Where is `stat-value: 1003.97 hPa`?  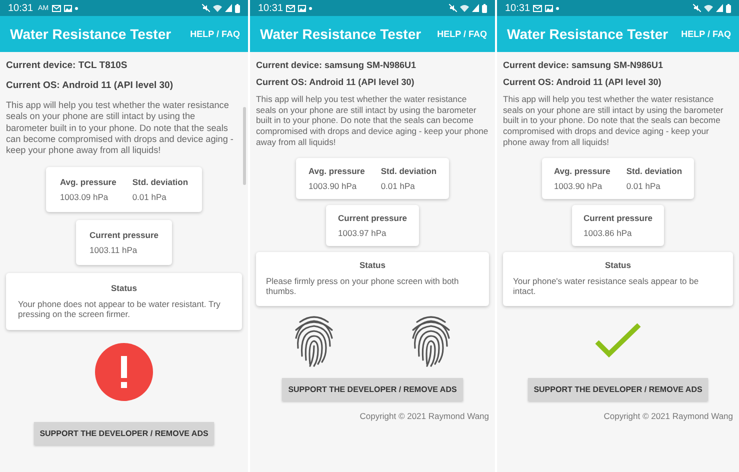 stat-value: 1003.97 hPa is located at coordinates (363, 233).